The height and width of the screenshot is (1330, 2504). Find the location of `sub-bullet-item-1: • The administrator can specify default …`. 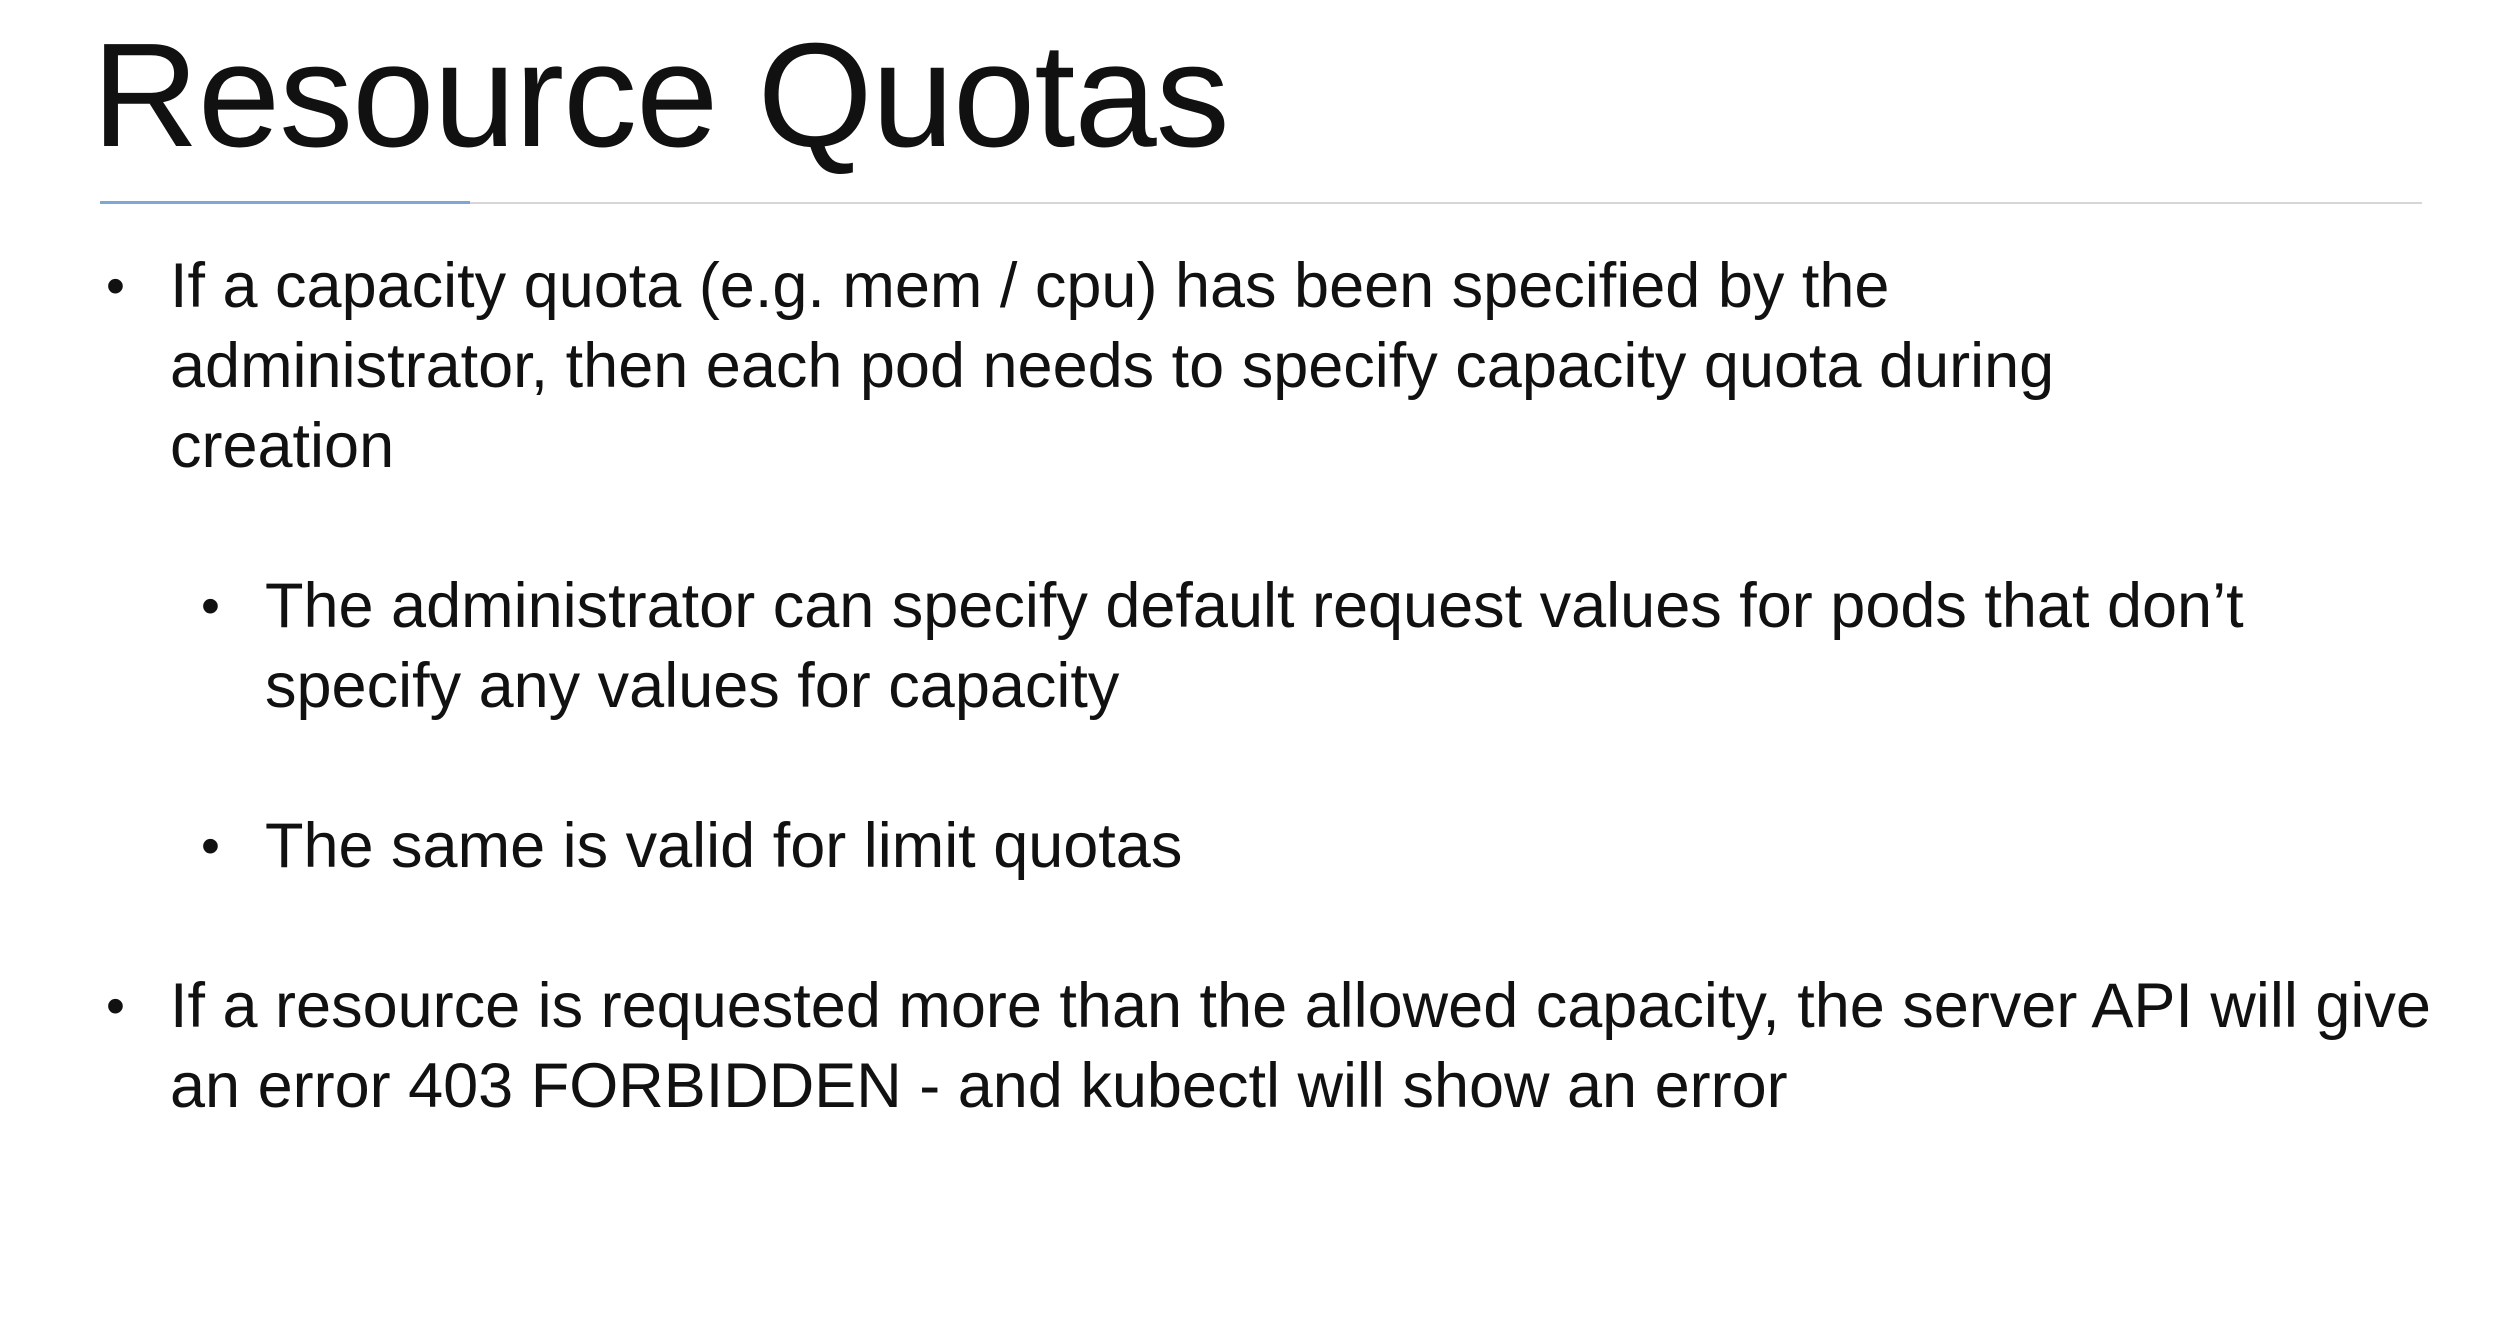

sub-bullet-item-1: • The administrator can specify default … is located at coordinates (1313, 646).